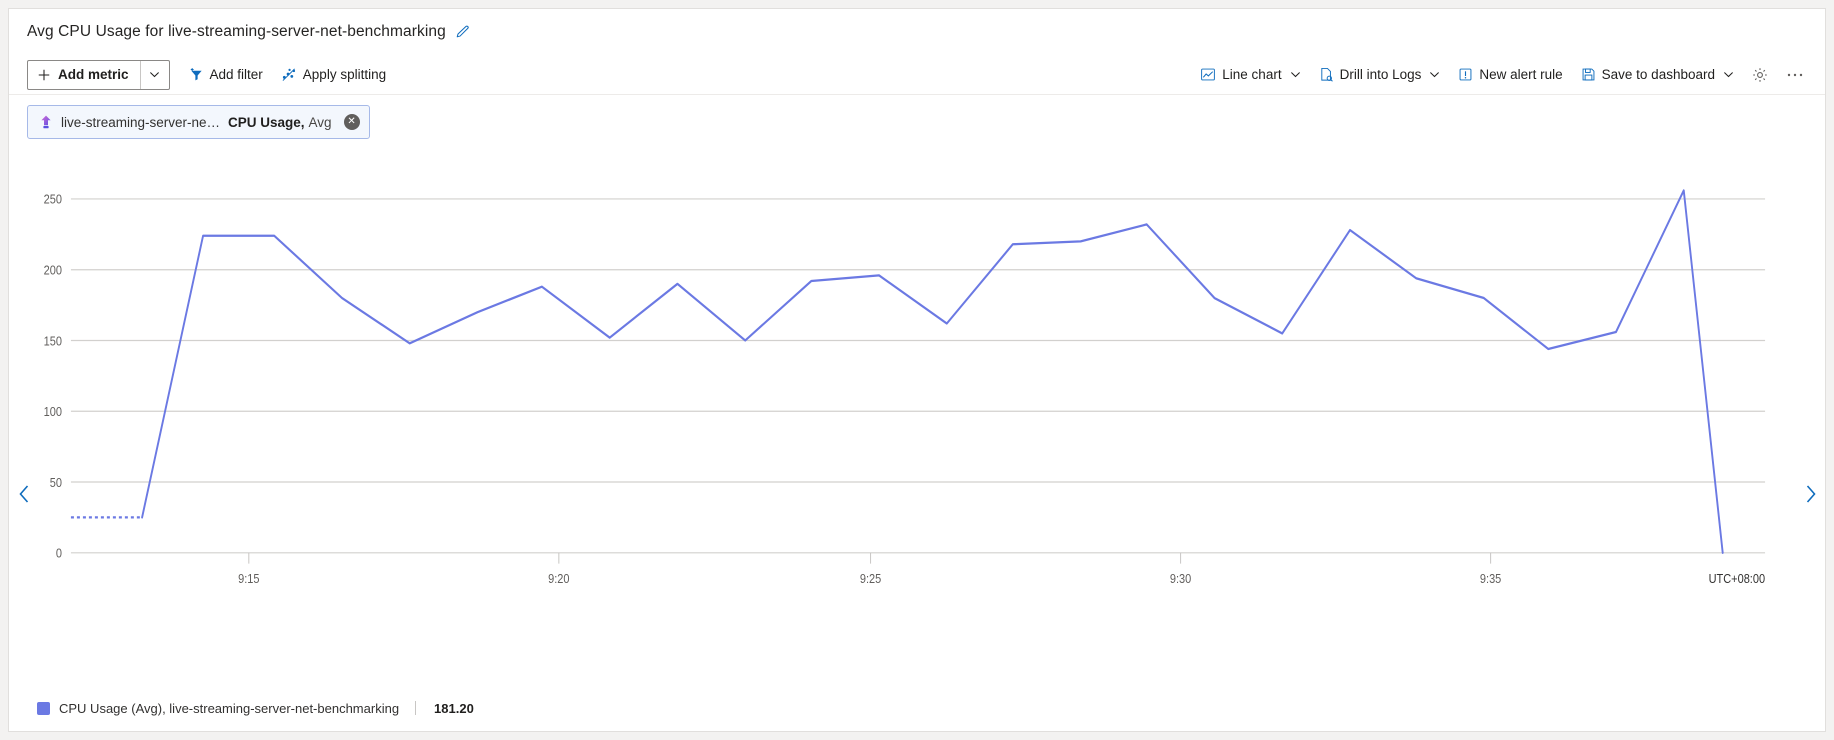 The height and width of the screenshot is (740, 1834). I want to click on add-filter-button: Add filter, so click(226, 75).